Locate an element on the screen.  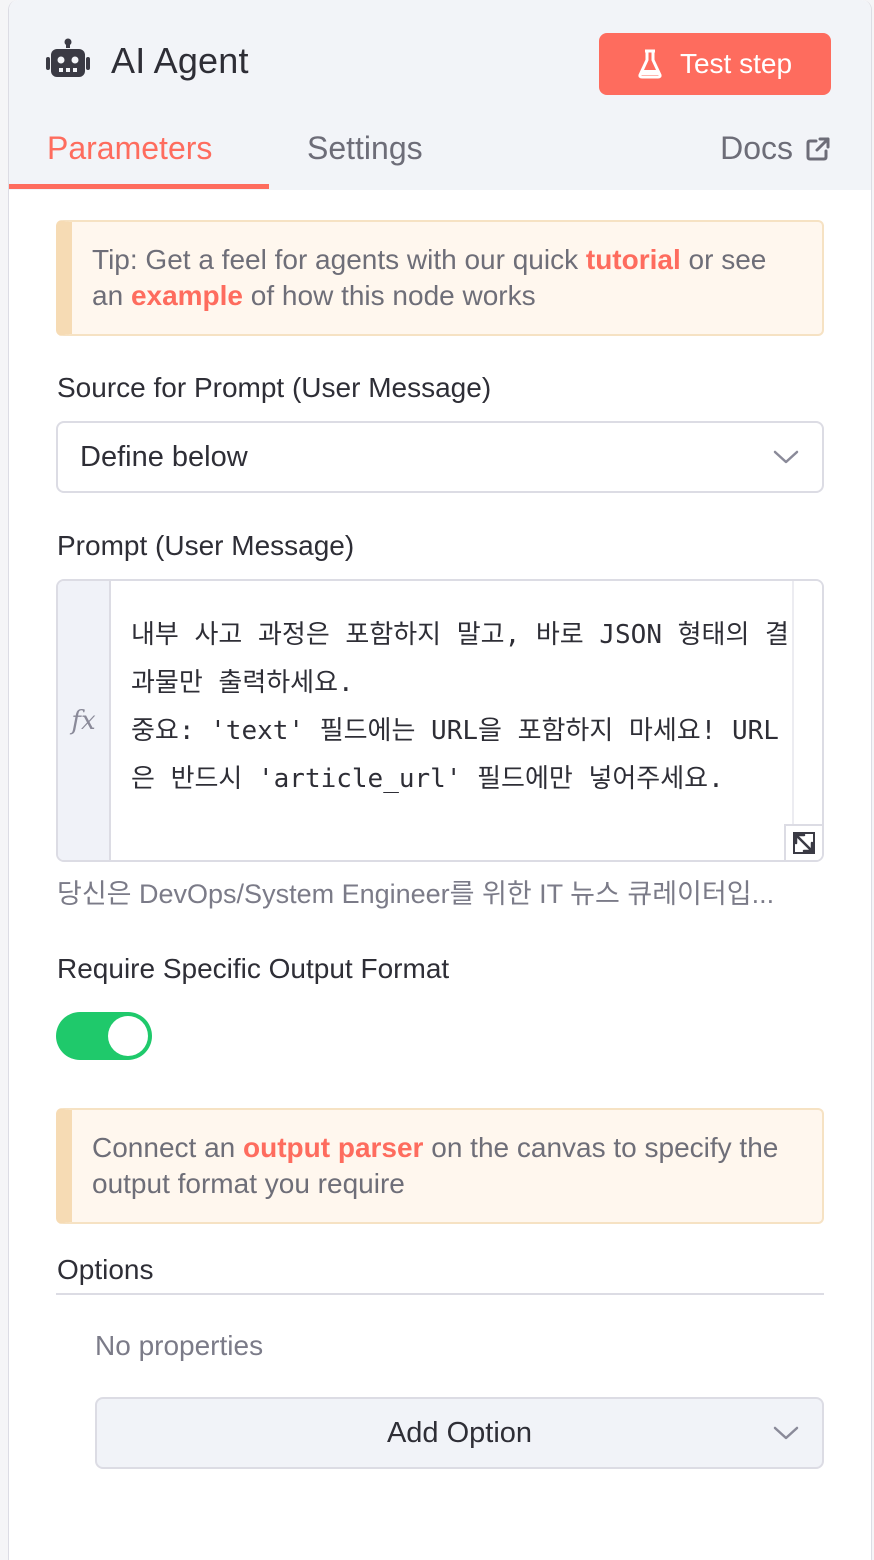
options-divider is located at coordinates (440, 1294).